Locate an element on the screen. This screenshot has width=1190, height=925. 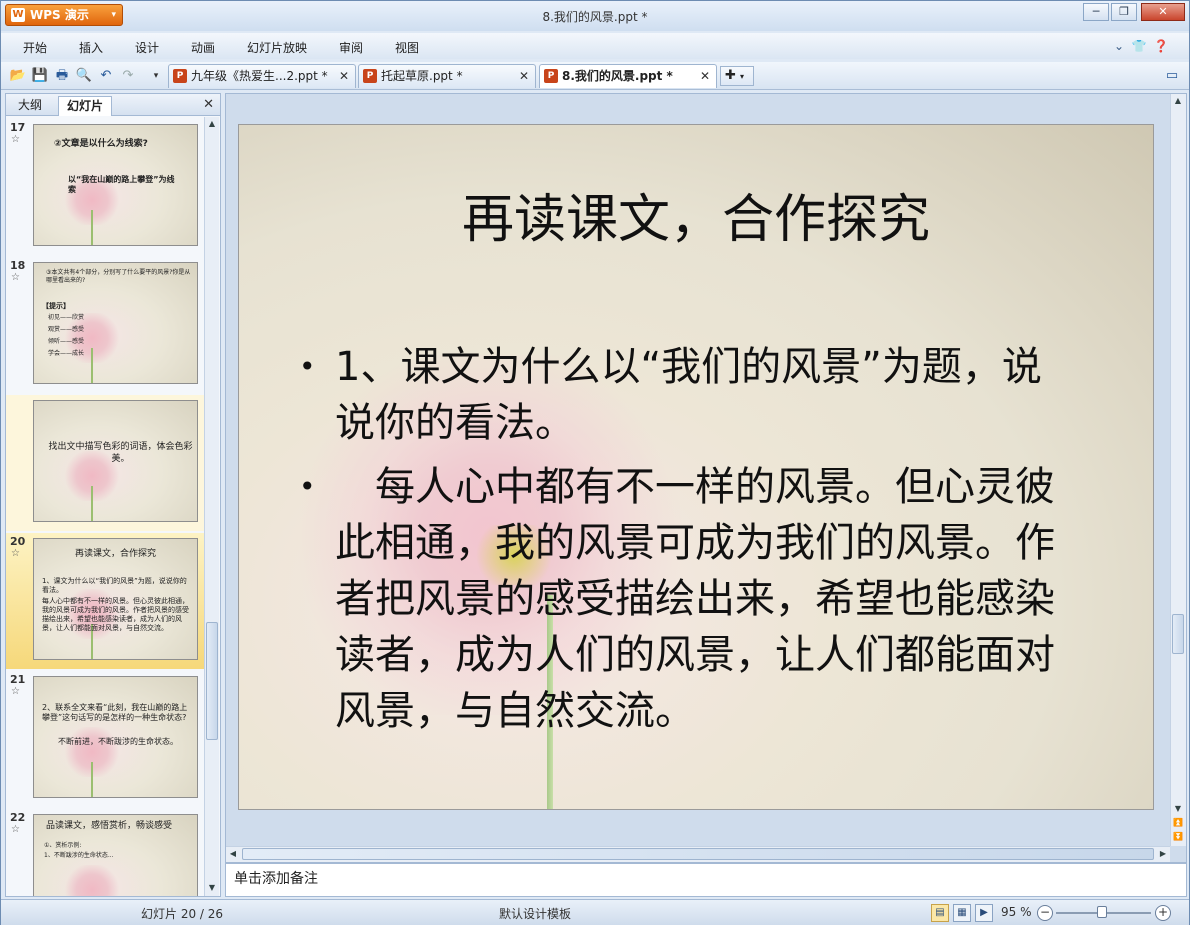
tab-doc-2: P 托起草原.ppt * ✕ is located at coordinates (447, 76).